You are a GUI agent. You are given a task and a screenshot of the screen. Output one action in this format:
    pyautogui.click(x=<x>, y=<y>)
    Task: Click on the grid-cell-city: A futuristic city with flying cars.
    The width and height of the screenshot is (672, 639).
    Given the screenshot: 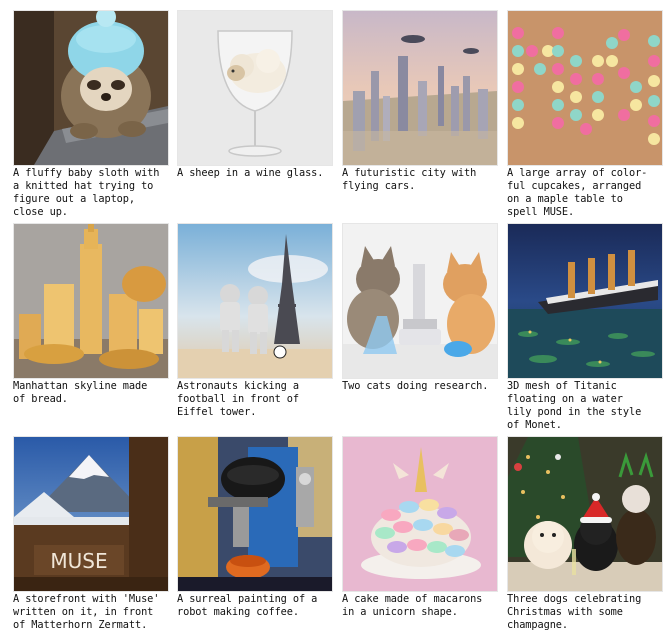 What is the action you would take?
    pyautogui.click(x=420, y=101)
    